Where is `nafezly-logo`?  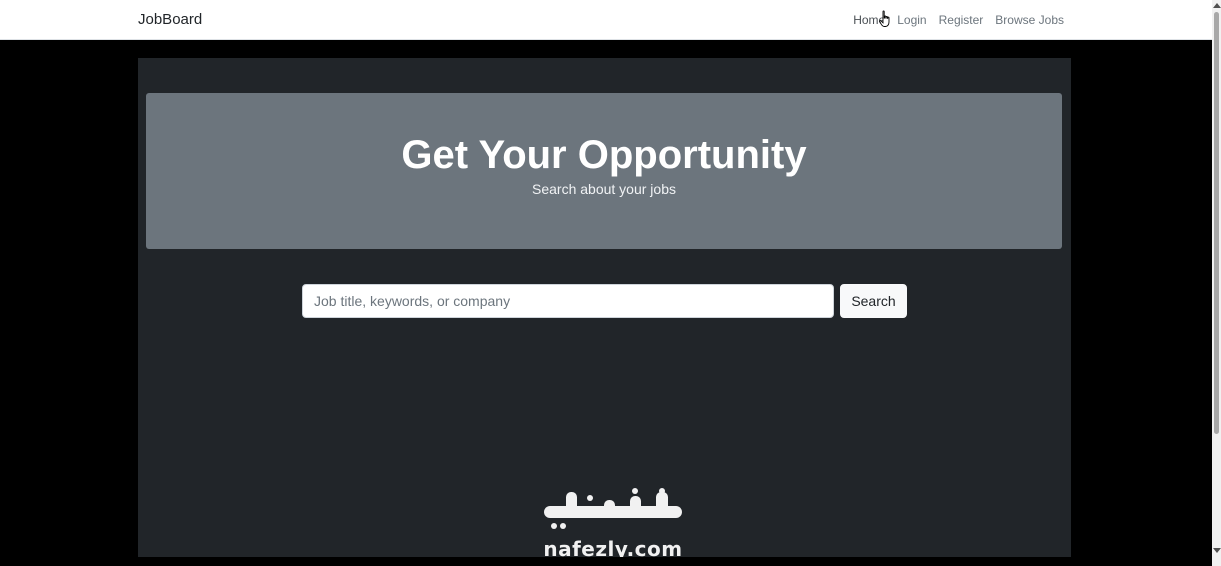 nafezly-logo is located at coordinates (613, 508).